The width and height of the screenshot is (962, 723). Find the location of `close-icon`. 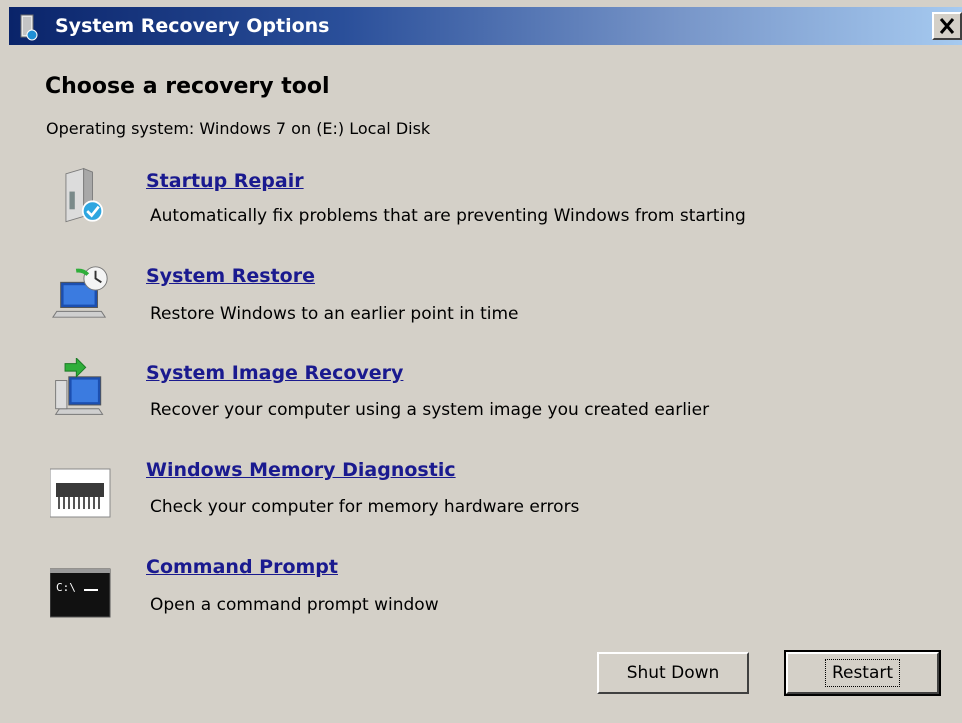

close-icon is located at coordinates (947, 26).